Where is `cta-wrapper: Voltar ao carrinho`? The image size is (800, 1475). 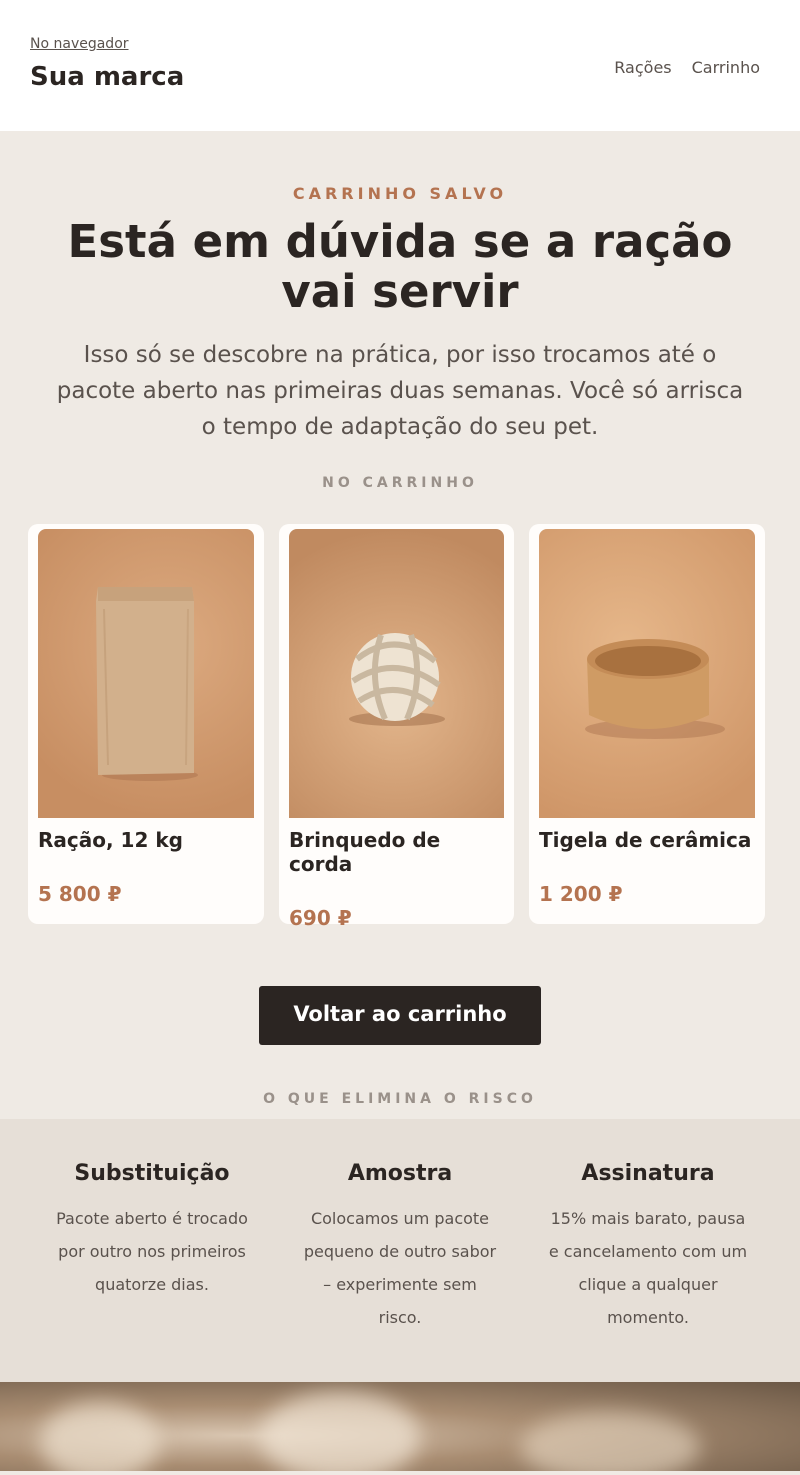 cta-wrapper: Voltar ao carrinho is located at coordinates (400, 1015).